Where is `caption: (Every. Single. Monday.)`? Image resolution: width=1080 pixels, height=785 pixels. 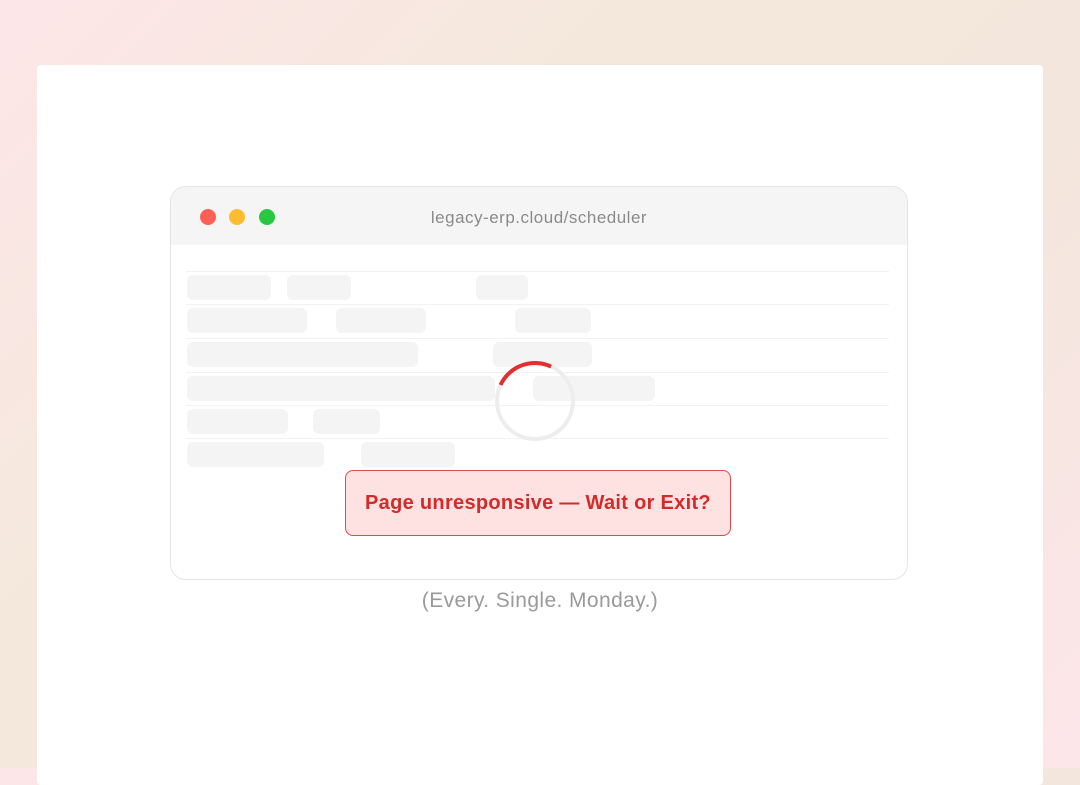 caption: (Every. Single. Monday.) is located at coordinates (540, 600).